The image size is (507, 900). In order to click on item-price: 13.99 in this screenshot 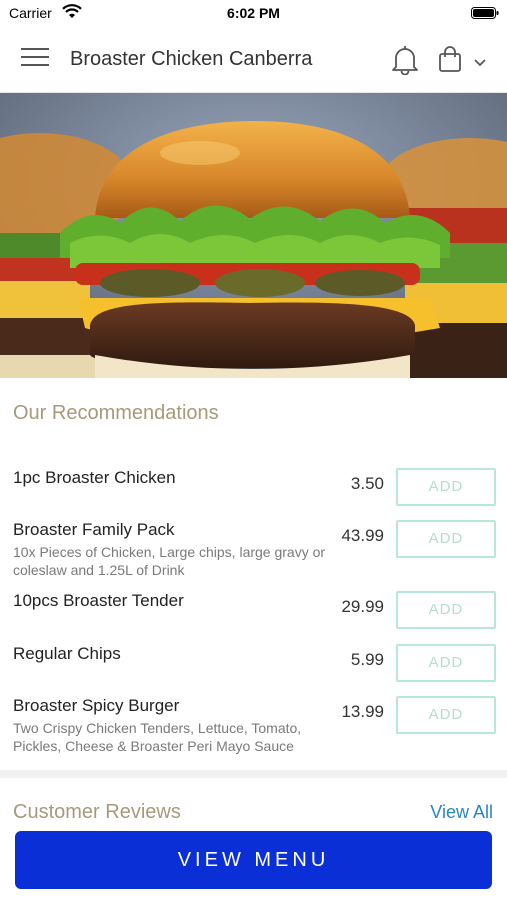, I will do `click(362, 711)`.